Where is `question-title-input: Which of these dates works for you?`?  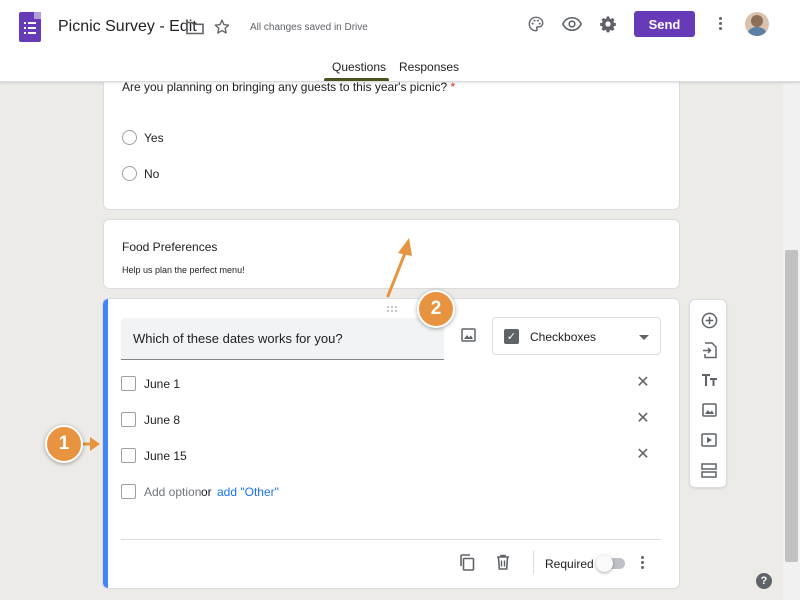
question-title-input: Which of these dates works for you? is located at coordinates (282, 339).